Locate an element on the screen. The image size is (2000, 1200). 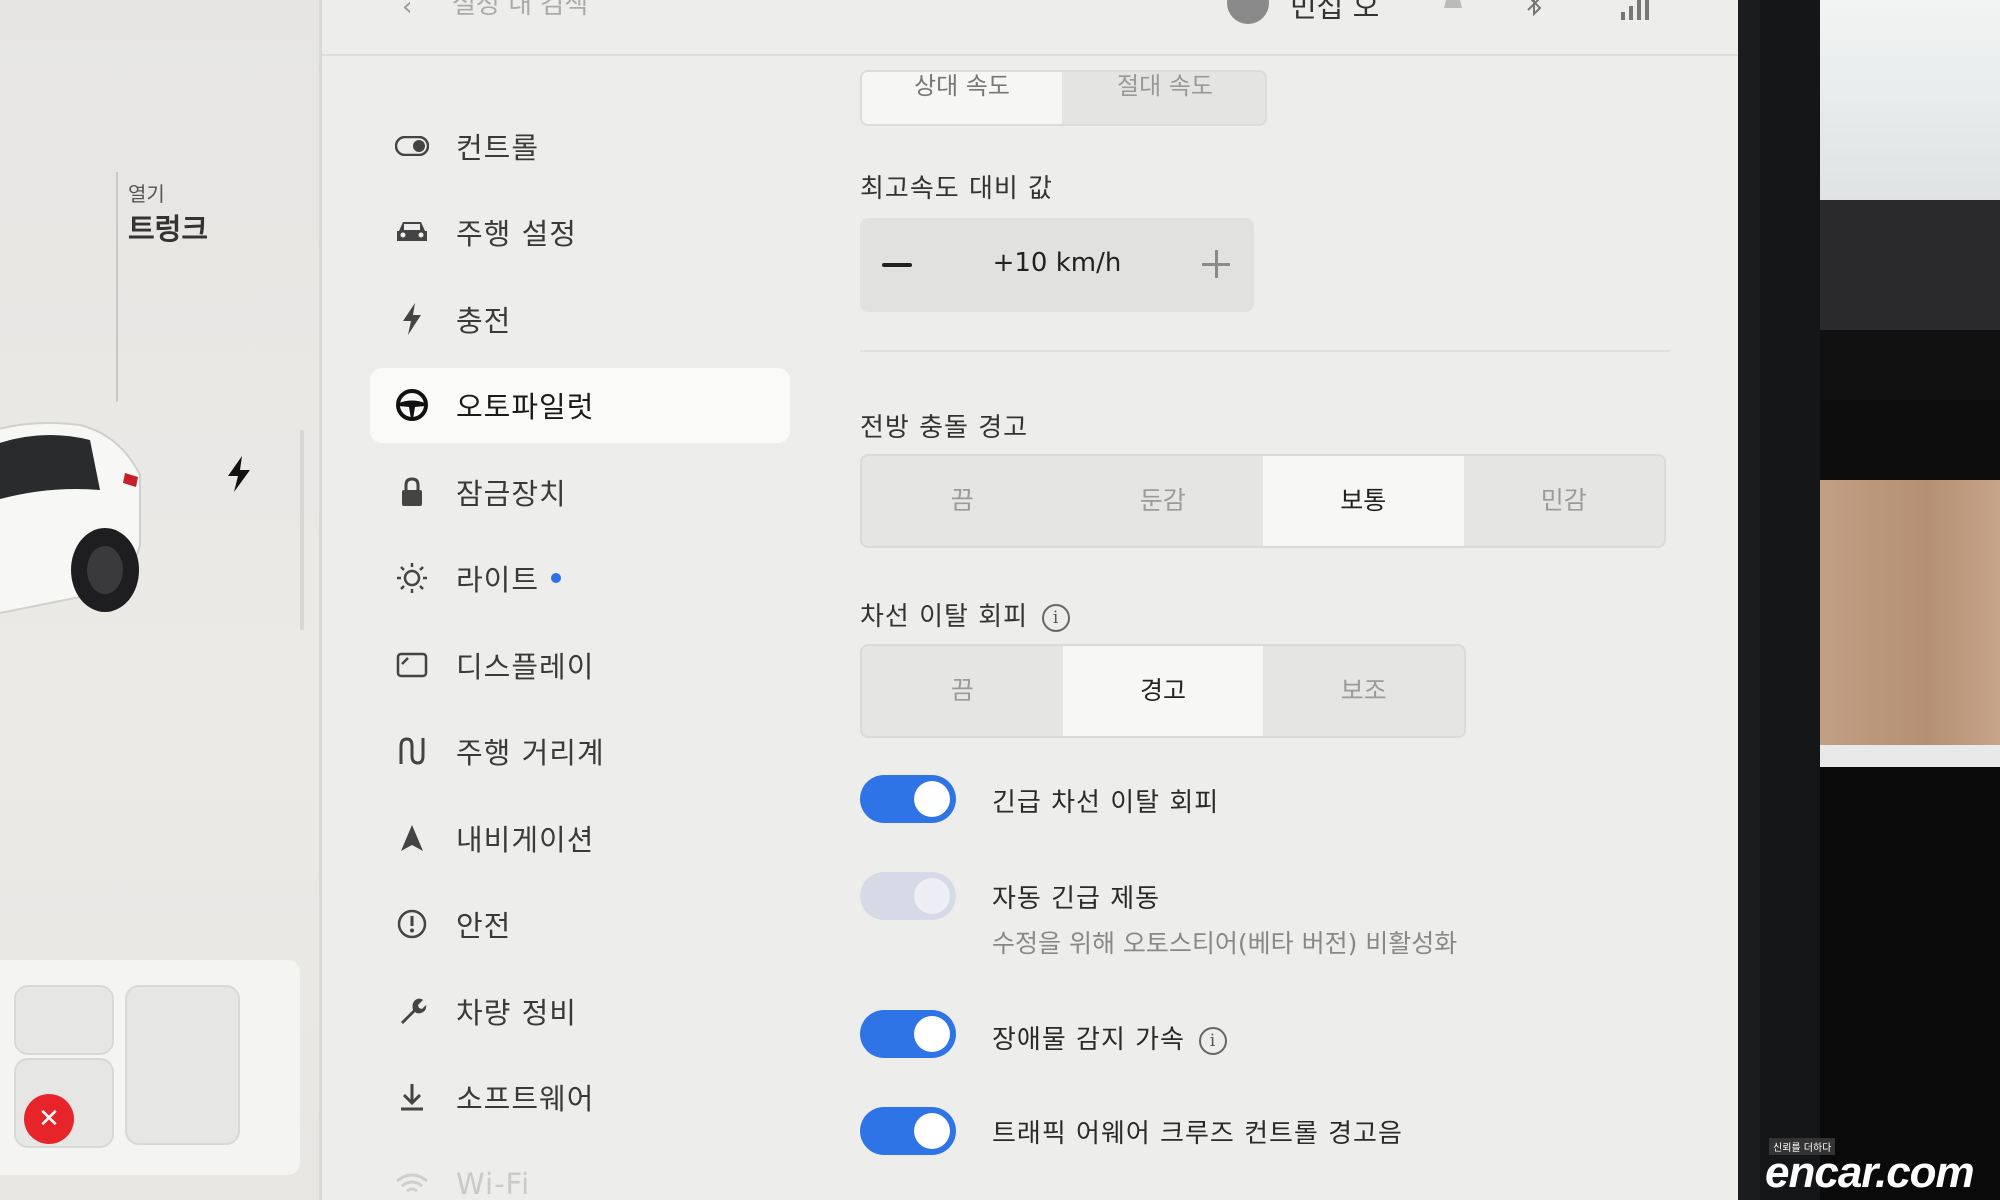
lane-departure-selector: 끔 경고 보조 is located at coordinates (1163, 691).